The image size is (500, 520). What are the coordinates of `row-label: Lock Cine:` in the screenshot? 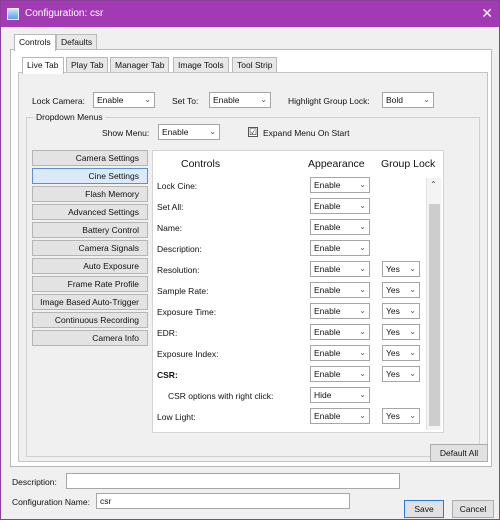 It's located at (177, 186).